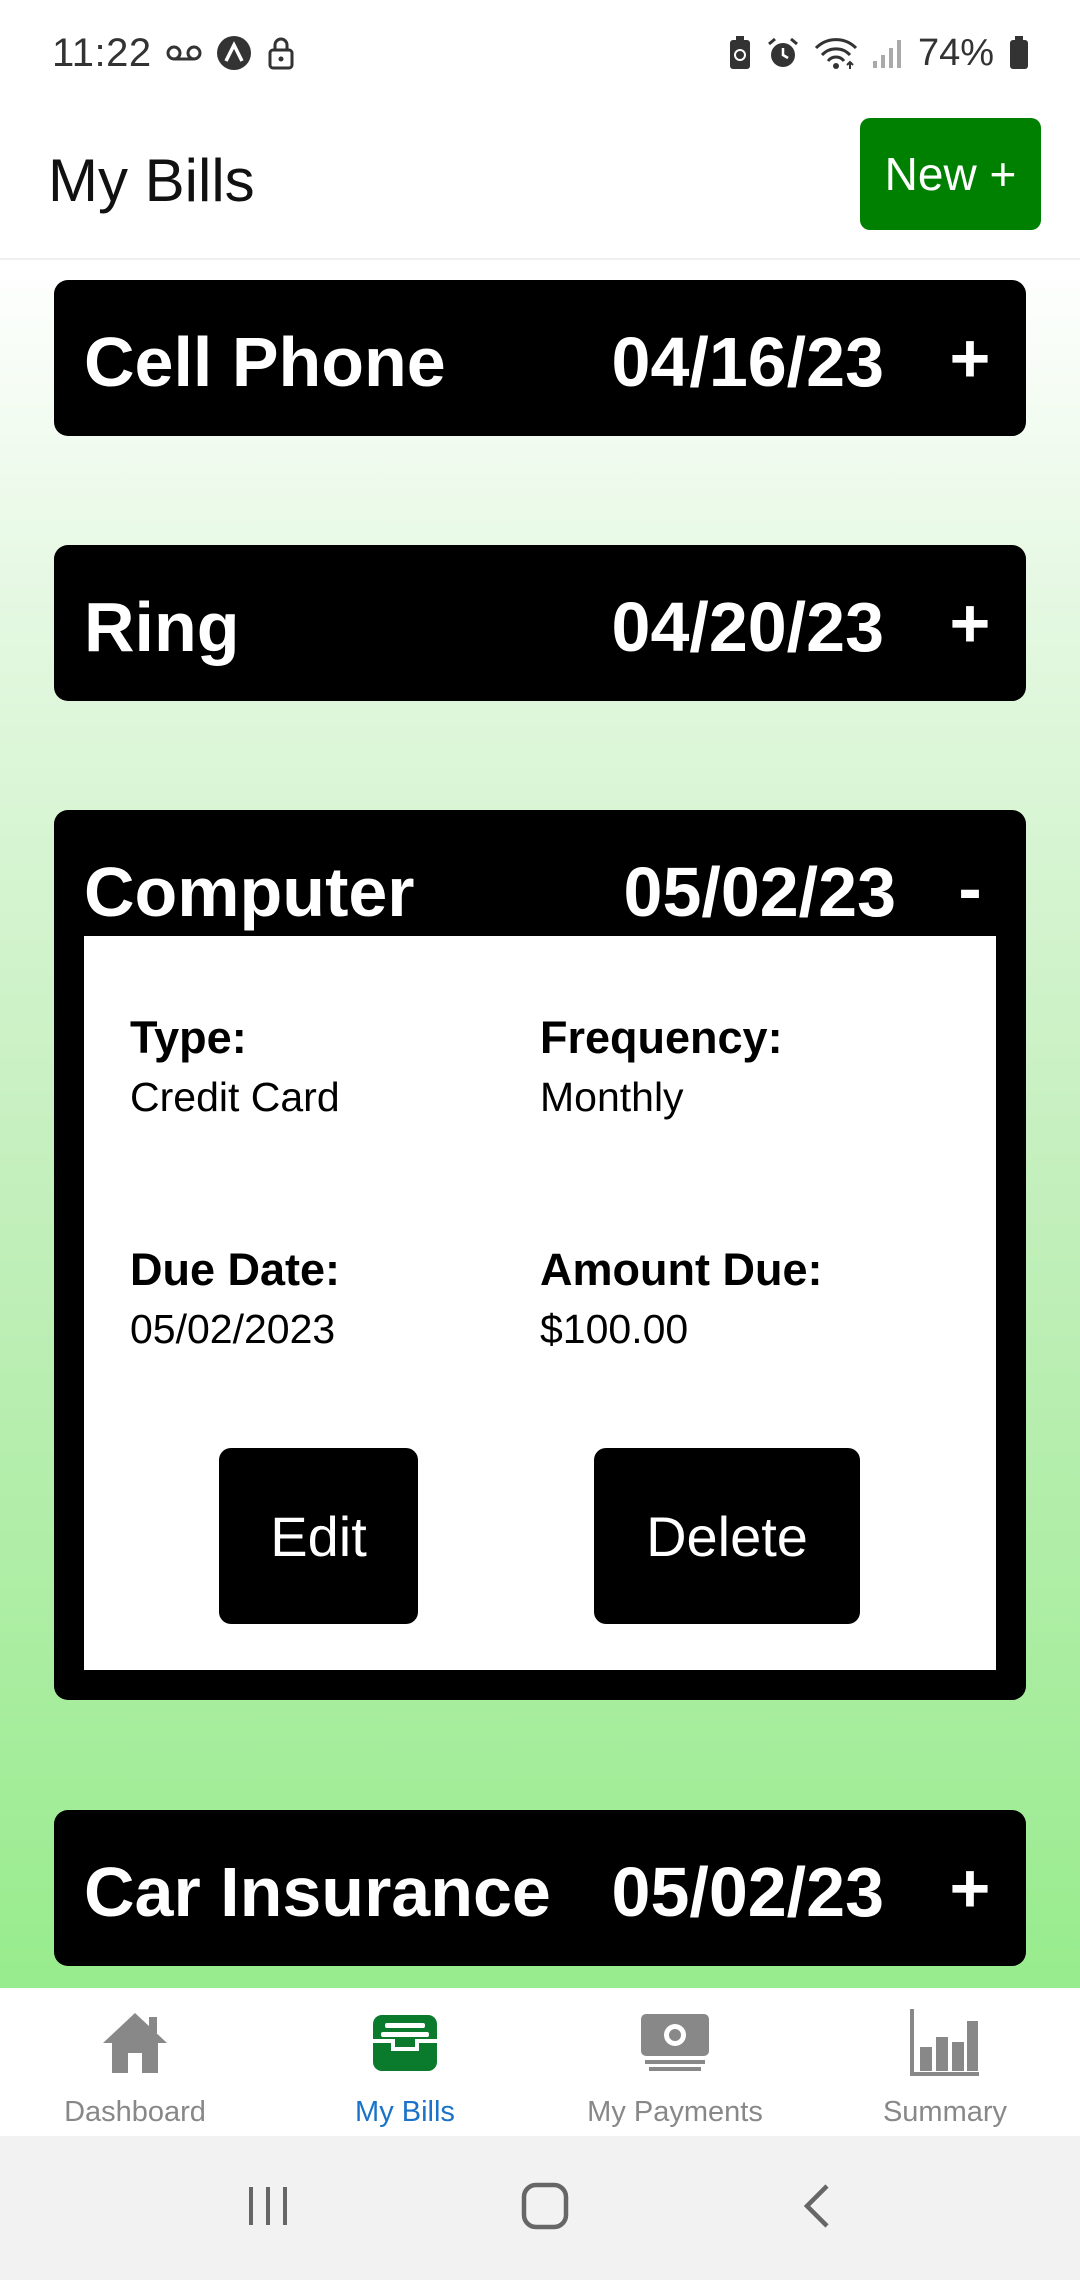 This screenshot has width=1080, height=2280. What do you see at coordinates (681, 1269) in the screenshot?
I see `amount-due-label: Amount Due:` at bounding box center [681, 1269].